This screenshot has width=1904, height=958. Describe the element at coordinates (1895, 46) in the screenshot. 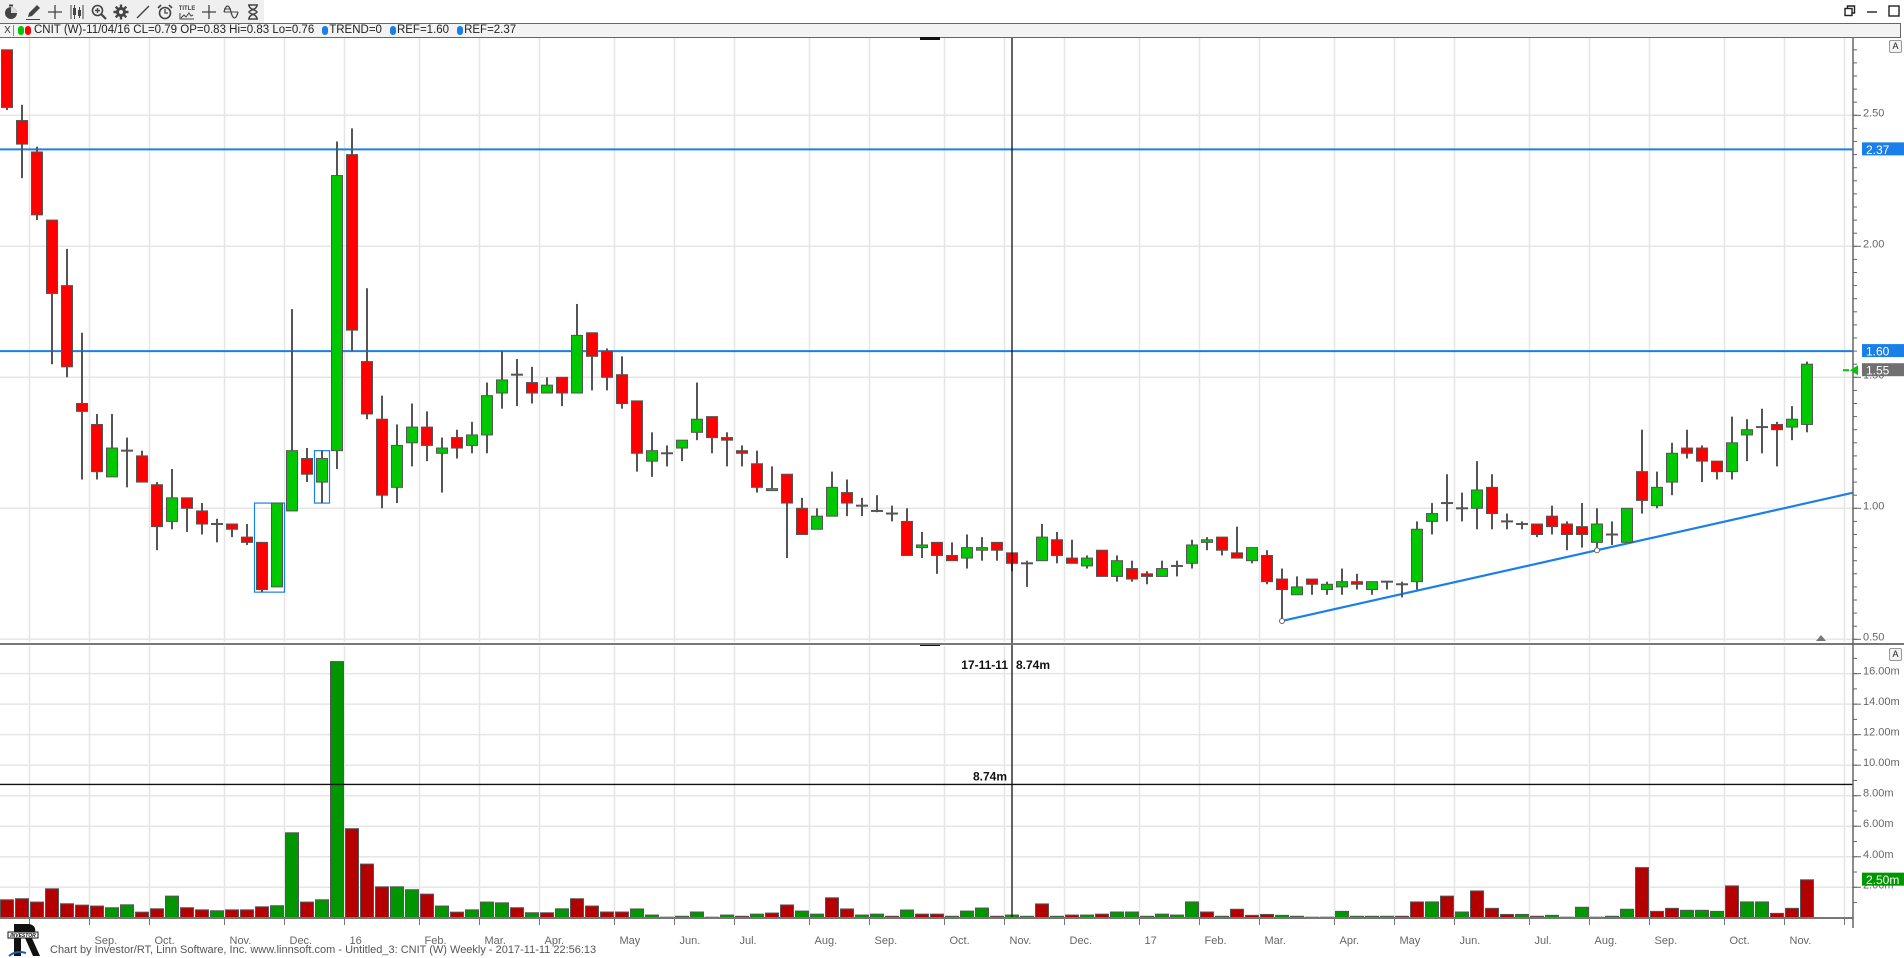

I see `price-autoscale-button: A` at that location.